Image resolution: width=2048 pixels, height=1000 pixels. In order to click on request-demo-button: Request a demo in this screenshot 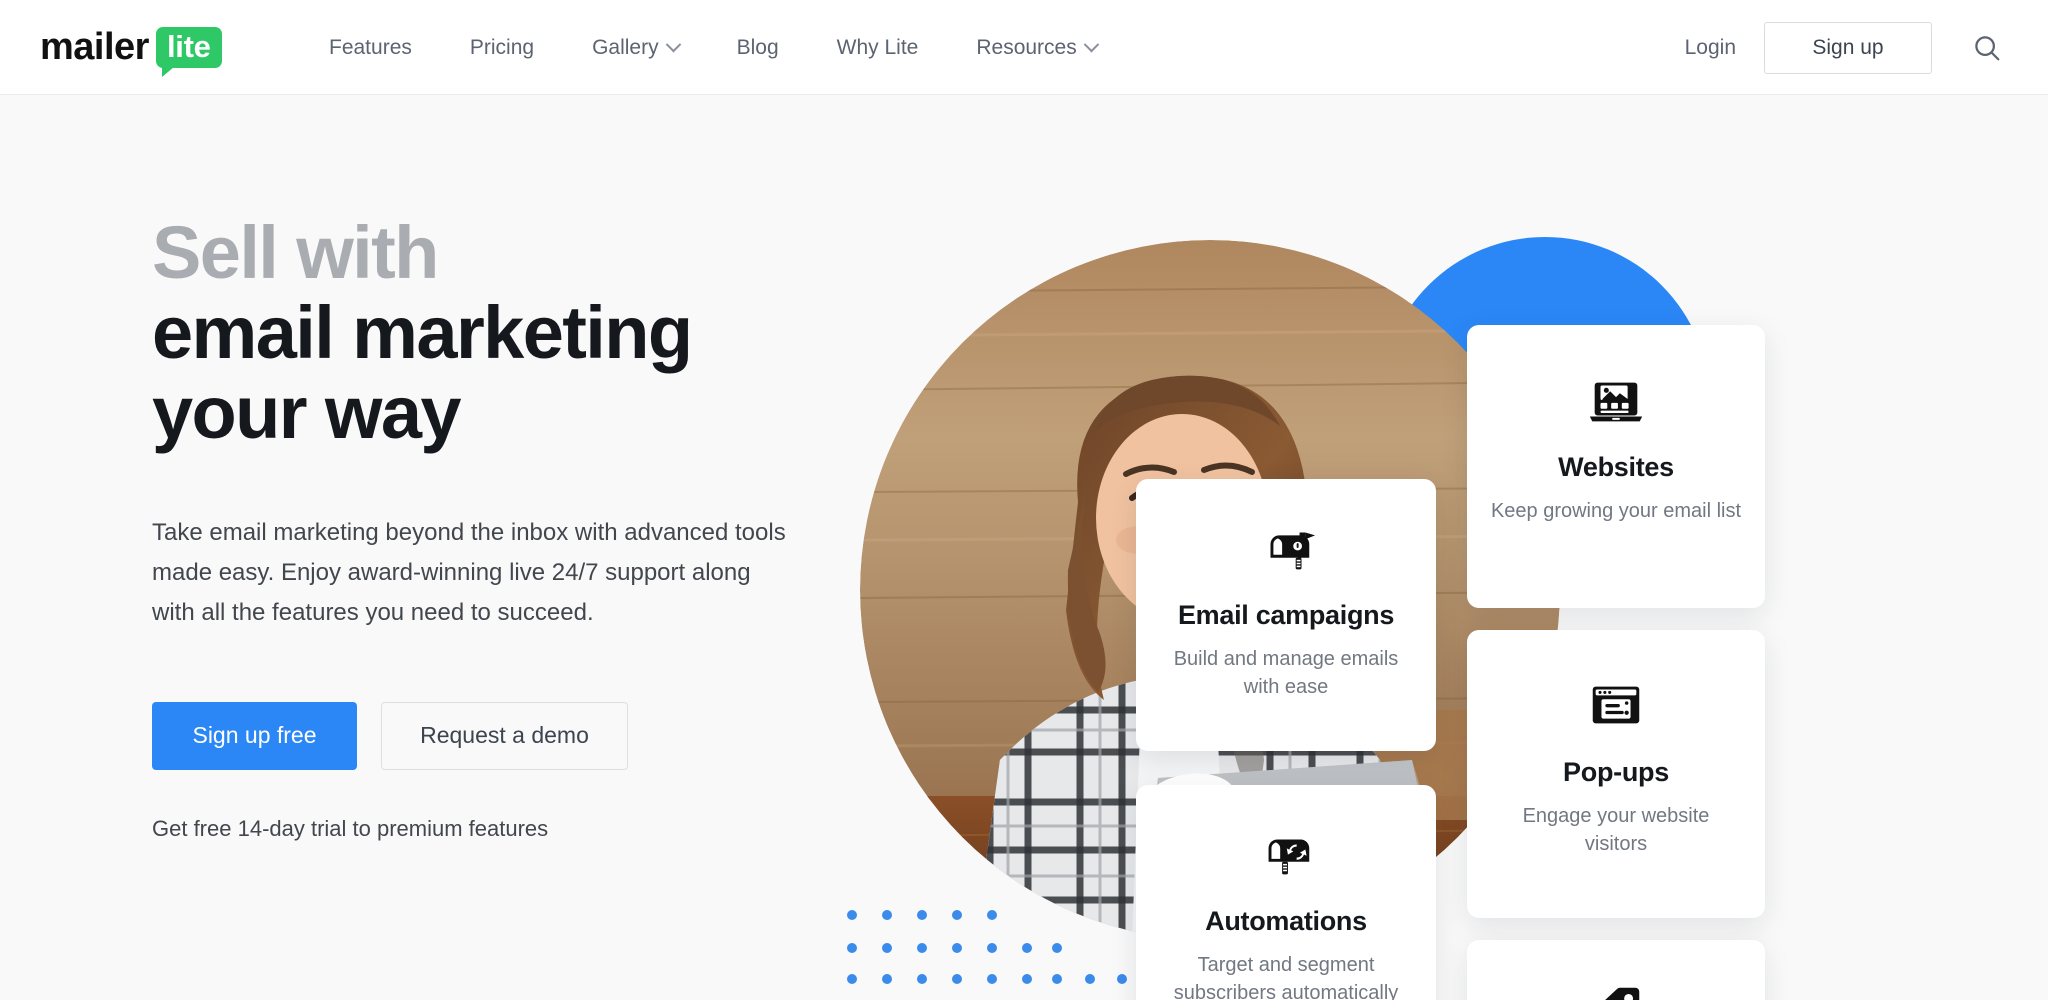, I will do `click(504, 735)`.